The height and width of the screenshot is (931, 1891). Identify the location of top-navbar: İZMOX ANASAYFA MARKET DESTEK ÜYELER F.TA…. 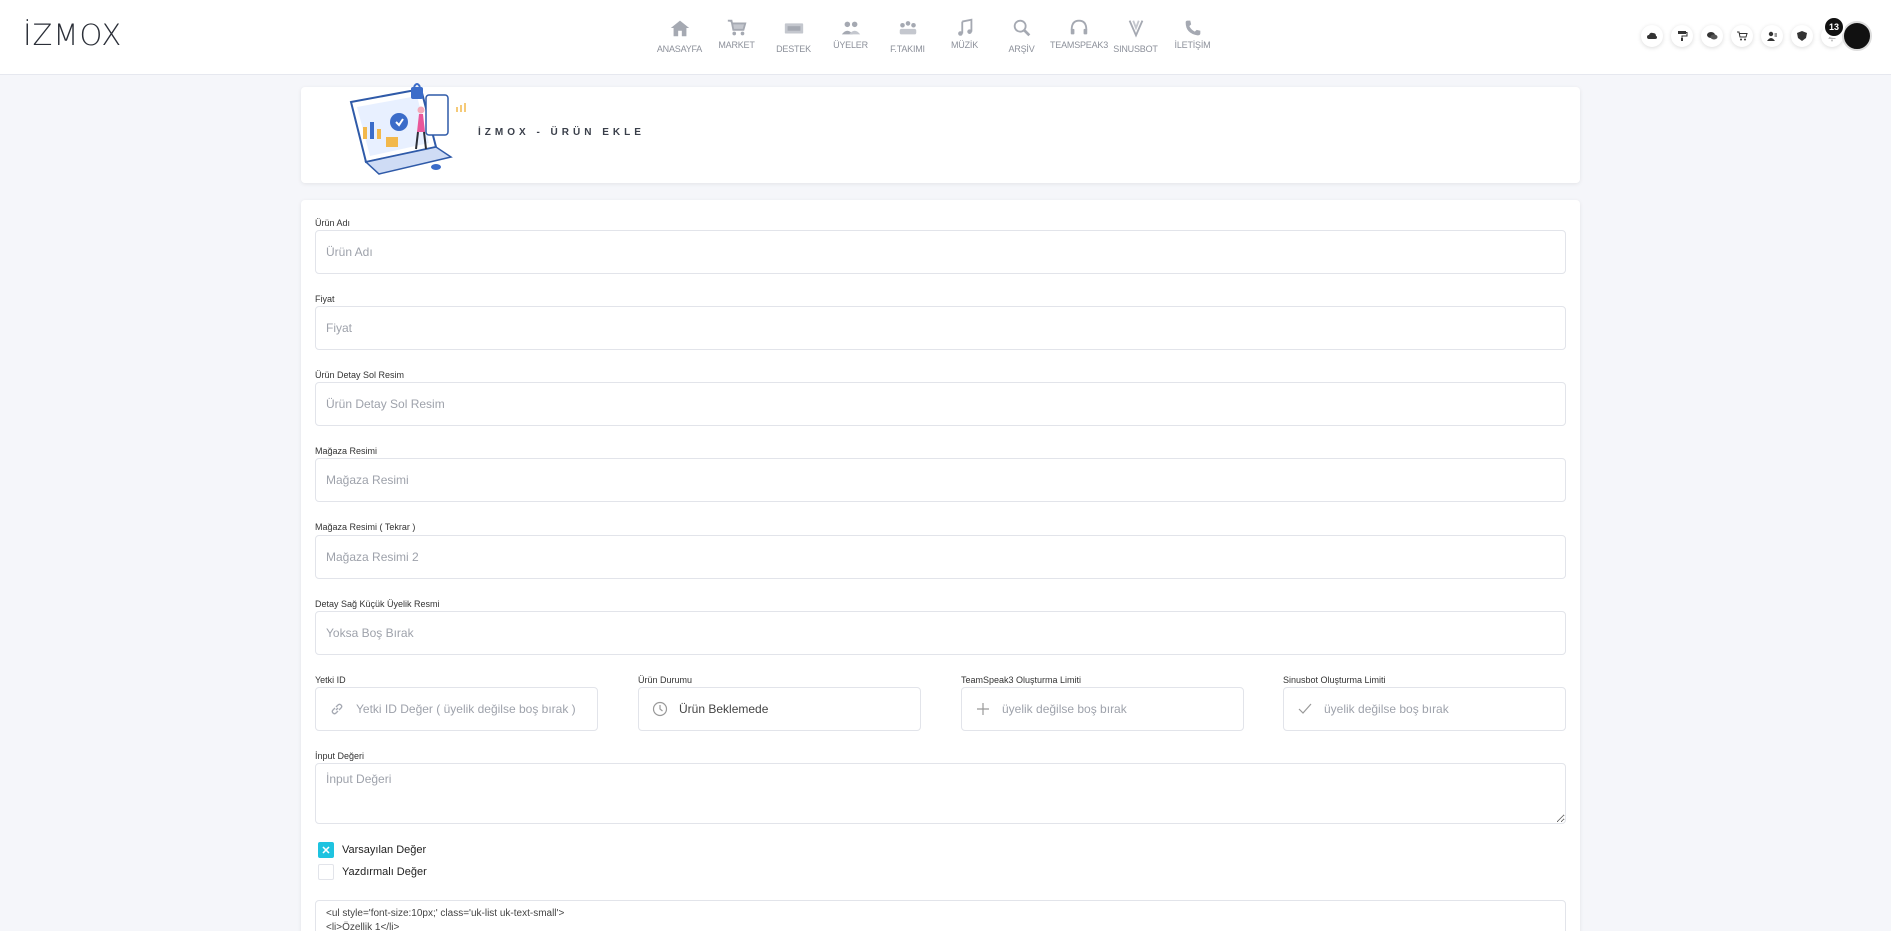
(945, 37).